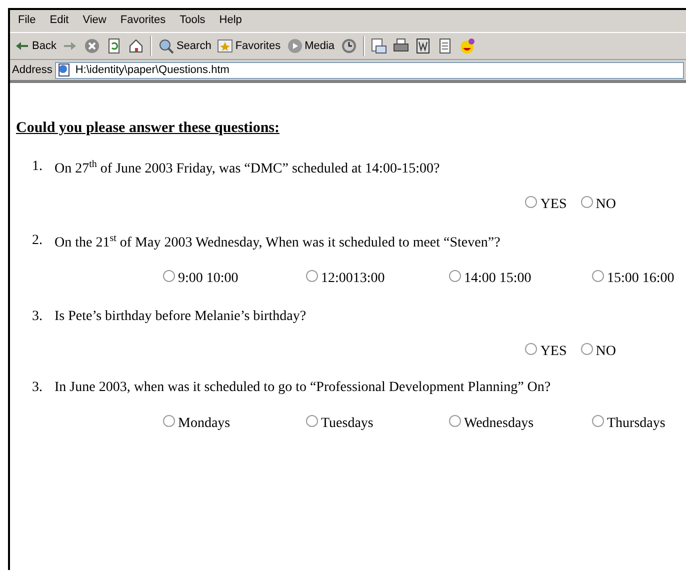  I want to click on refresh-icon, so click(114, 46).